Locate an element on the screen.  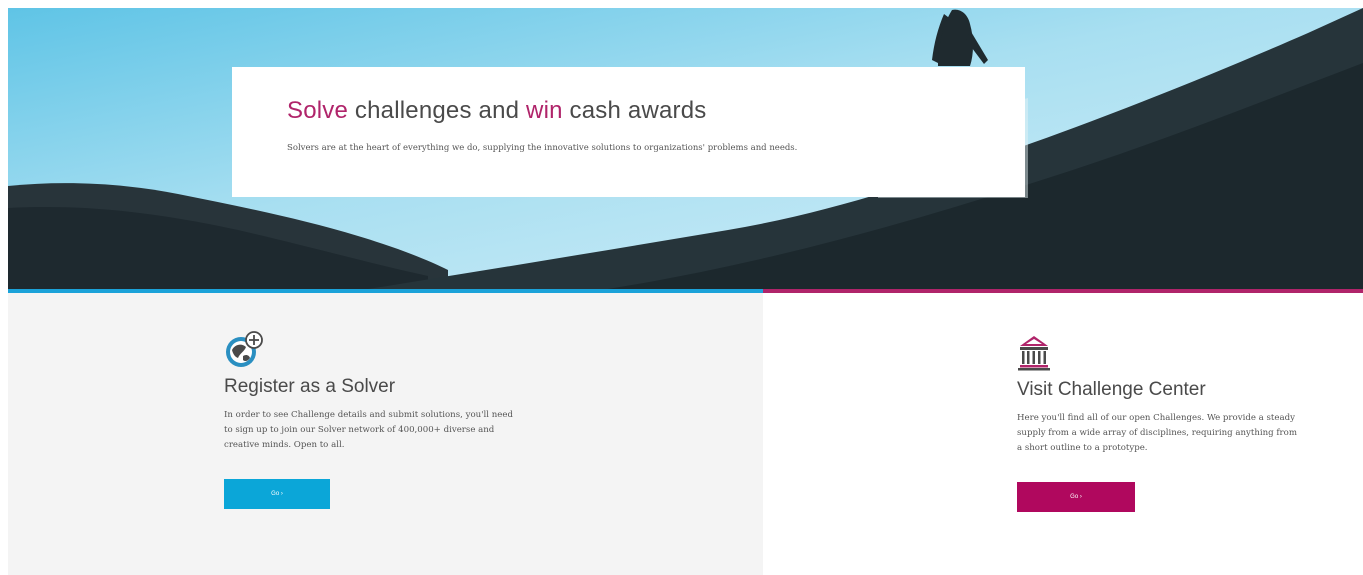
challenge-center-title: Visit Challenge Center is located at coordinates (1111, 389).